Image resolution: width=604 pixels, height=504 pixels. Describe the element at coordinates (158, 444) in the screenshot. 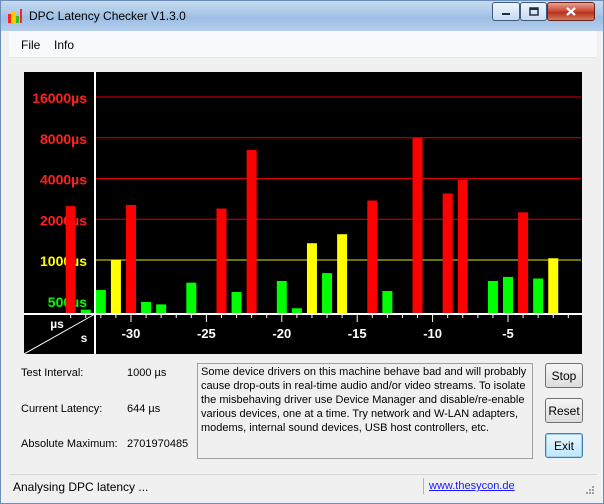

I see `absolute-max-value: 2701970485` at that location.